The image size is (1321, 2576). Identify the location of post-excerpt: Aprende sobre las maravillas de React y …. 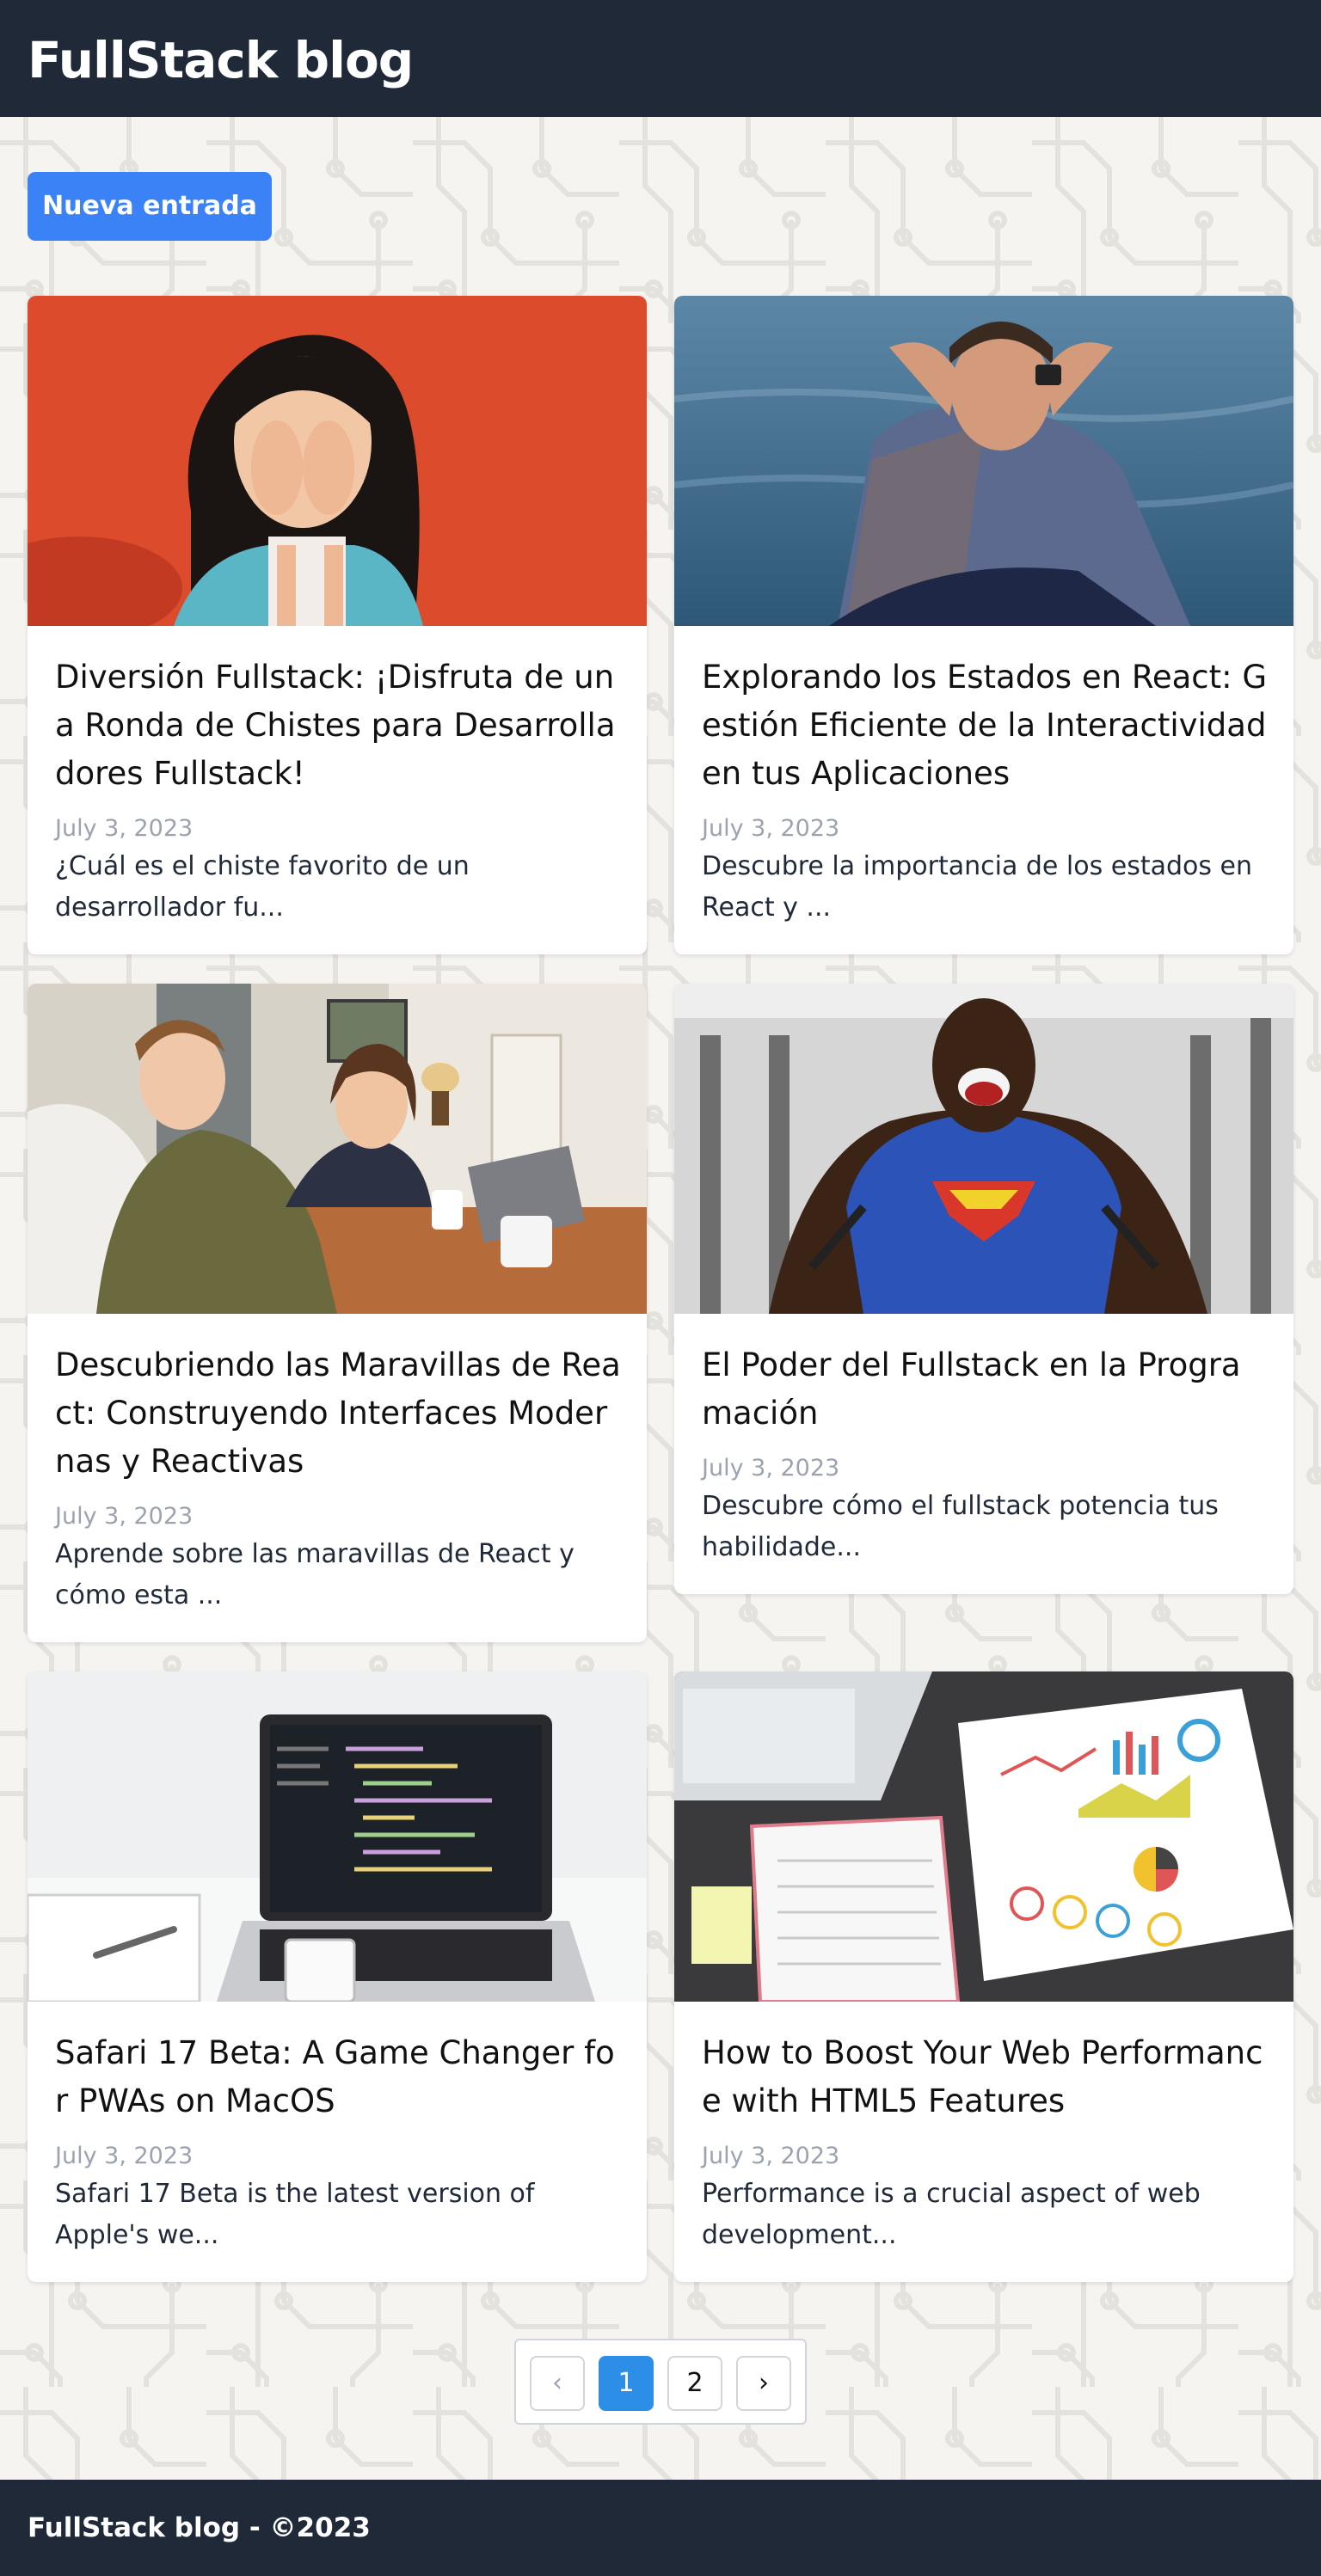
(314, 1574).